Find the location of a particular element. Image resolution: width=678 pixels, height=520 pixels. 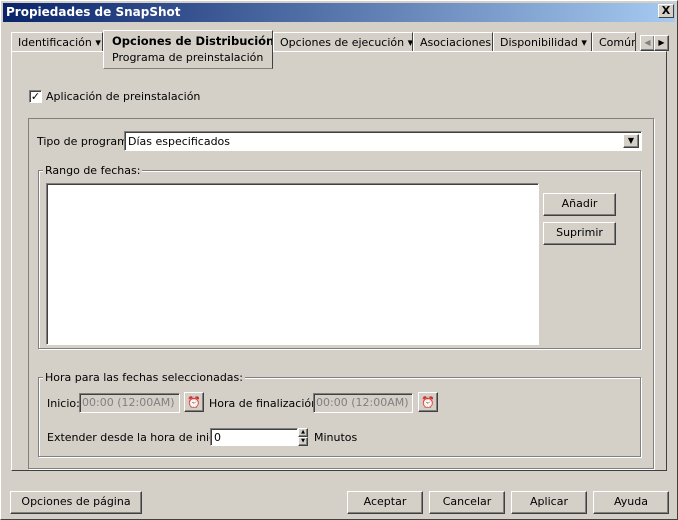

time-legend: Hora para las fechas seleccionadas: is located at coordinates (144, 377).